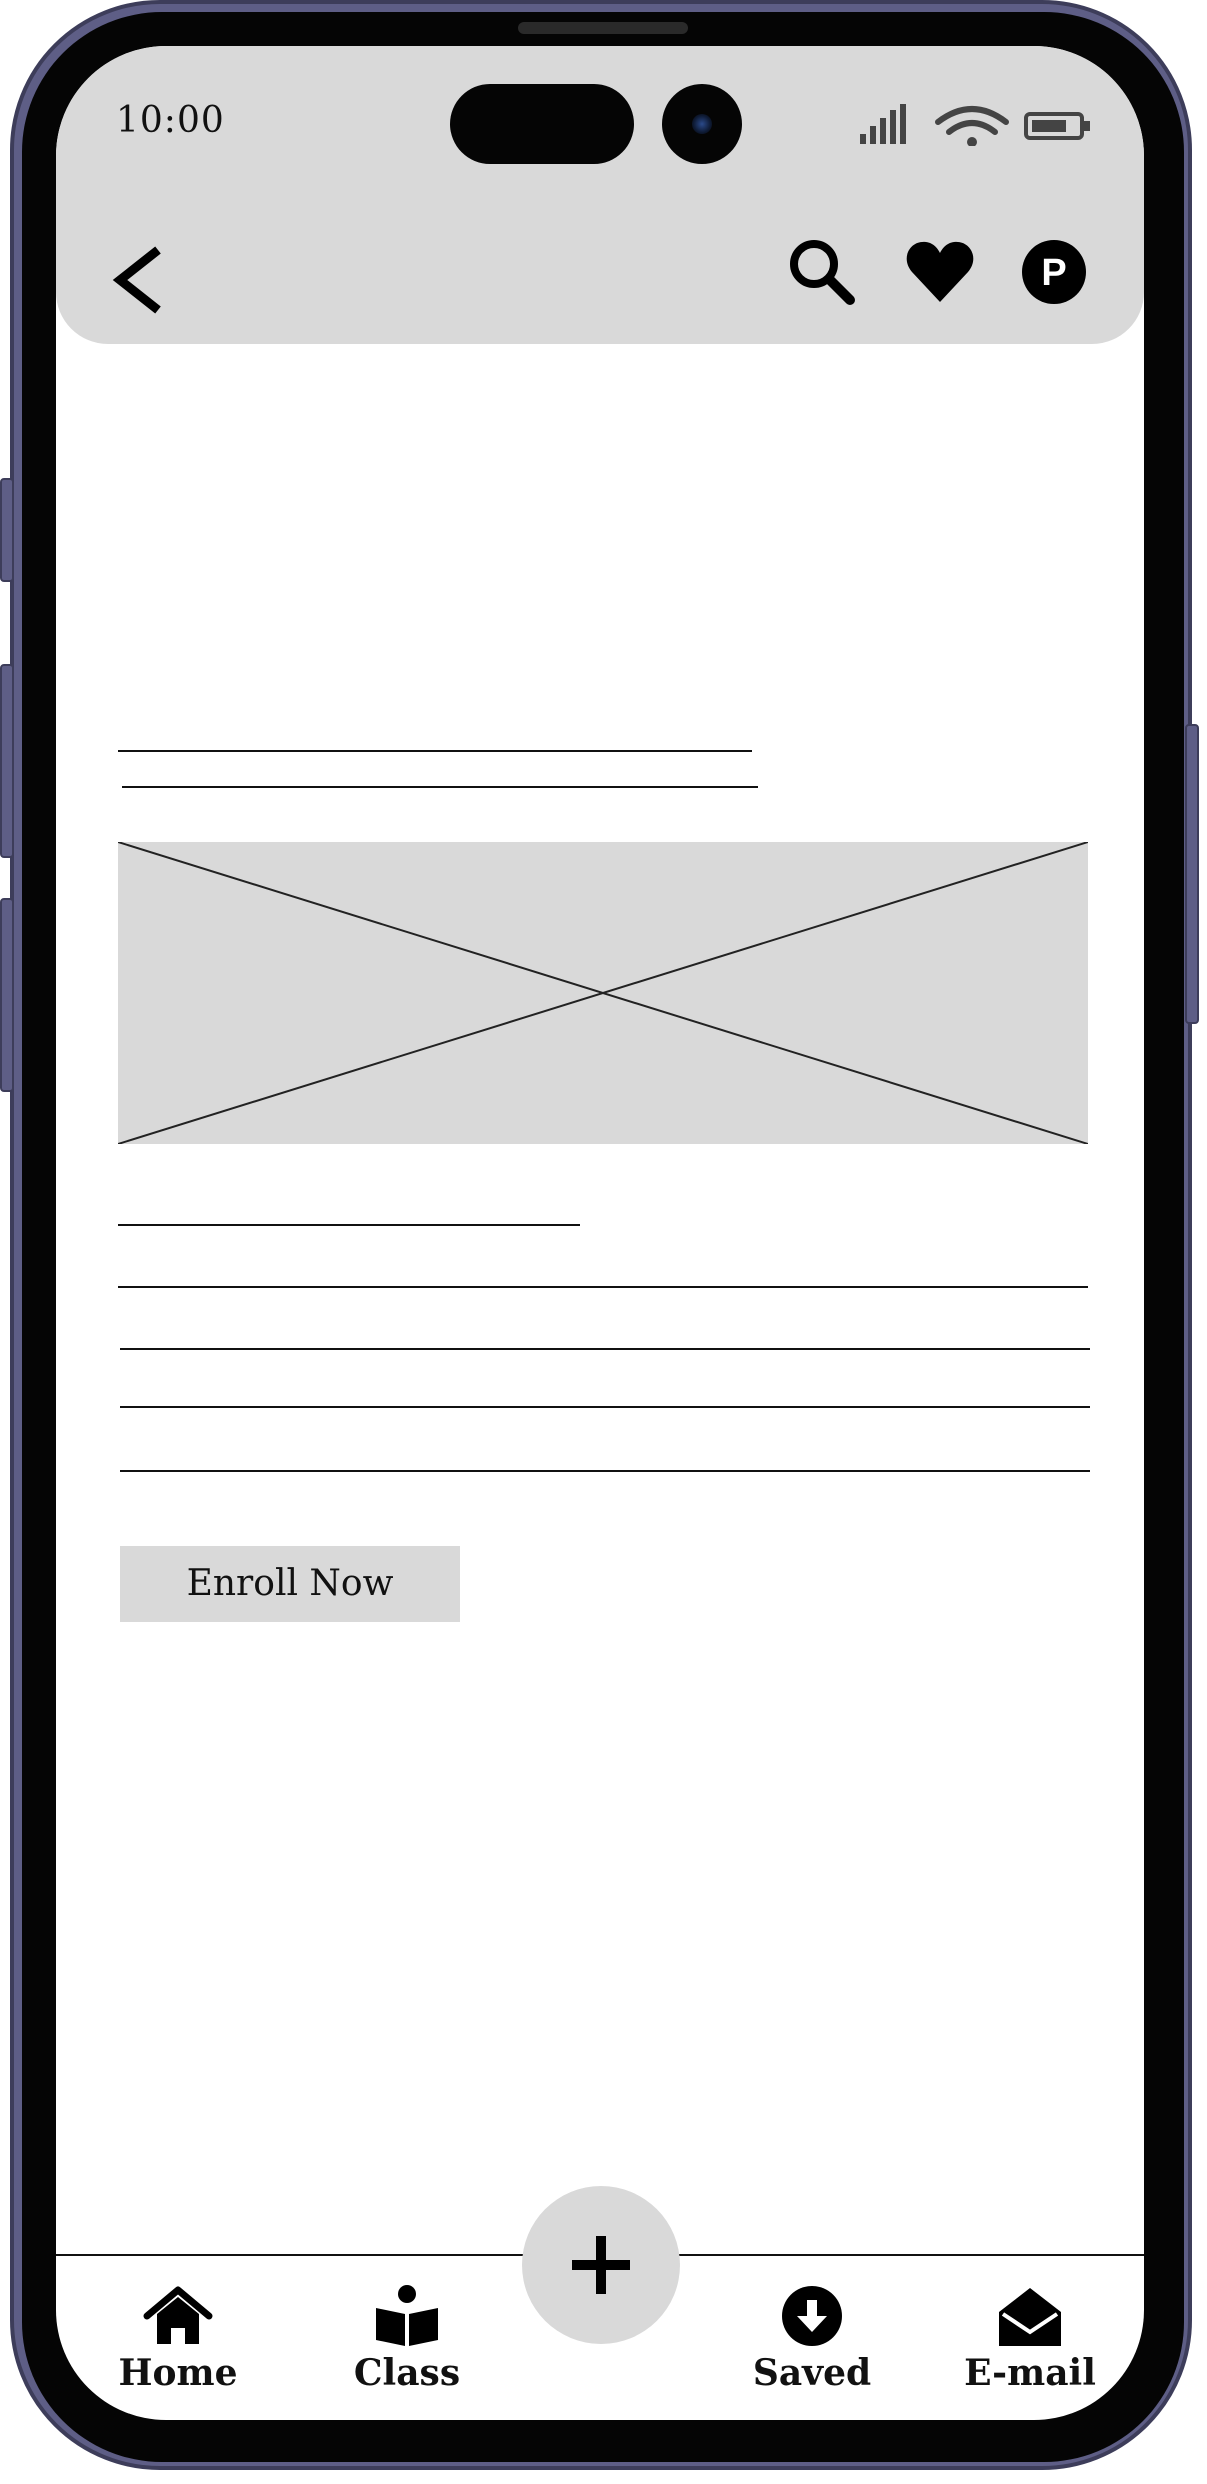 The width and height of the screenshot is (1207, 2484). I want to click on subheading-line, so click(349, 1225).